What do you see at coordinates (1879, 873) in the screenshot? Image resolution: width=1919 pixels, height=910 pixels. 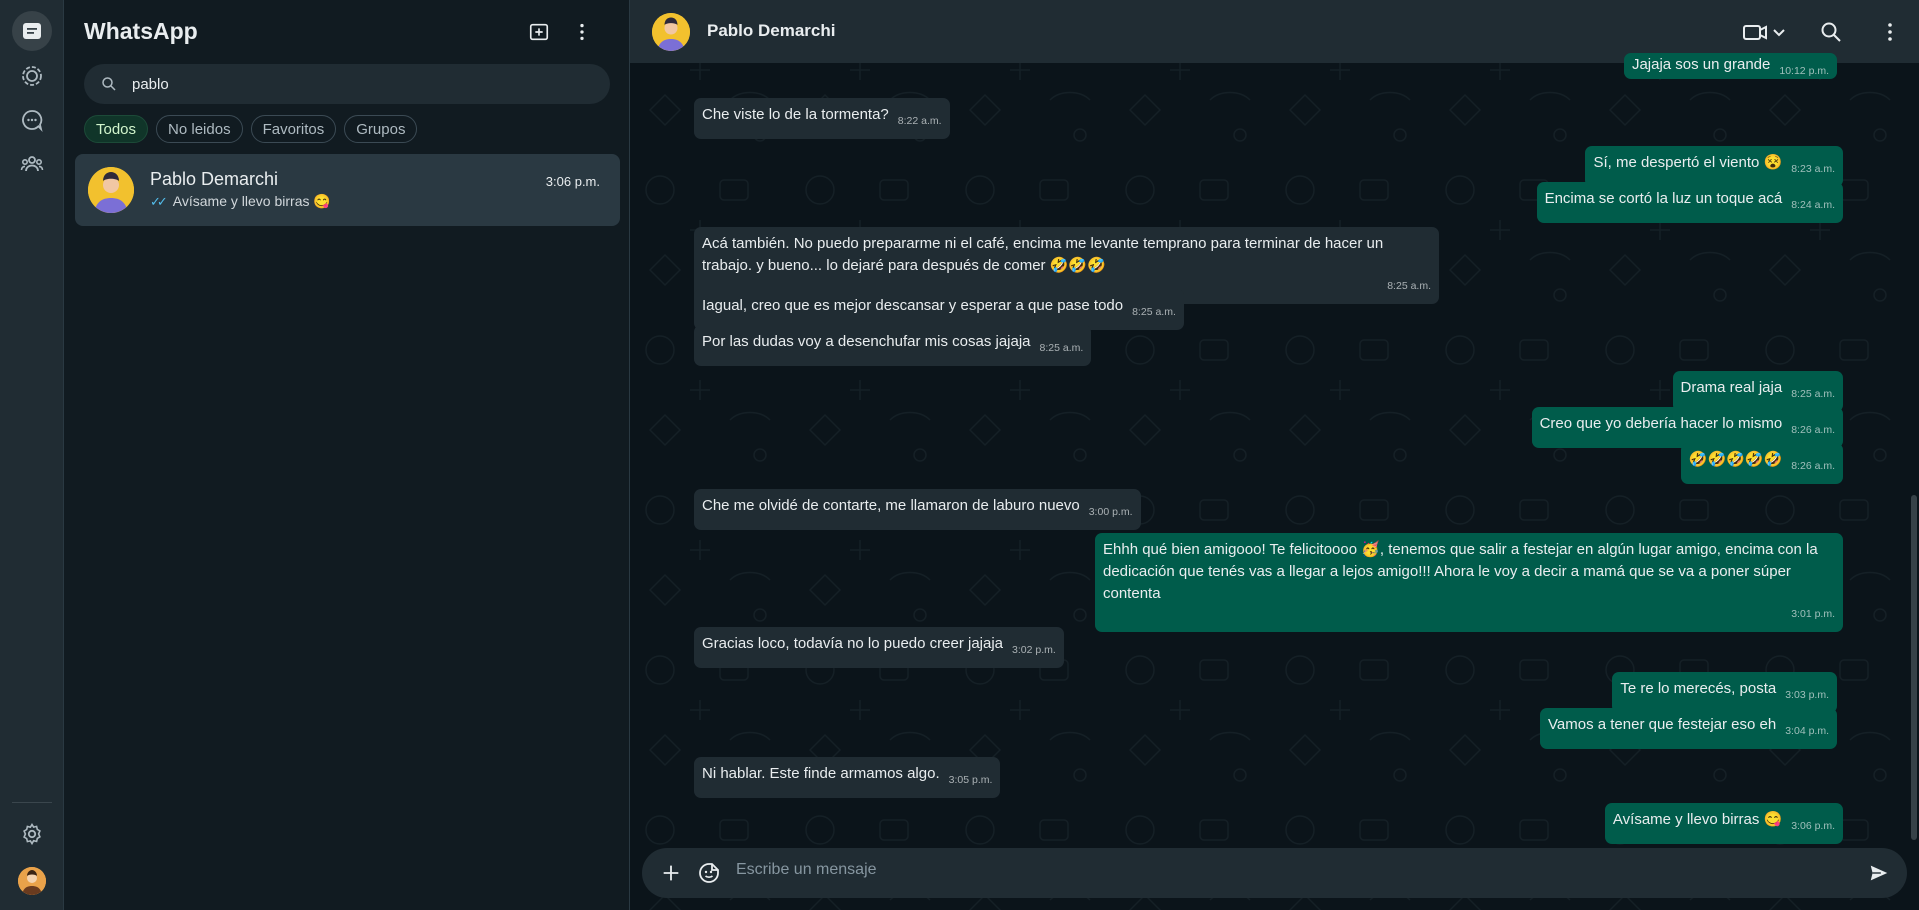 I see `send-icon` at bounding box center [1879, 873].